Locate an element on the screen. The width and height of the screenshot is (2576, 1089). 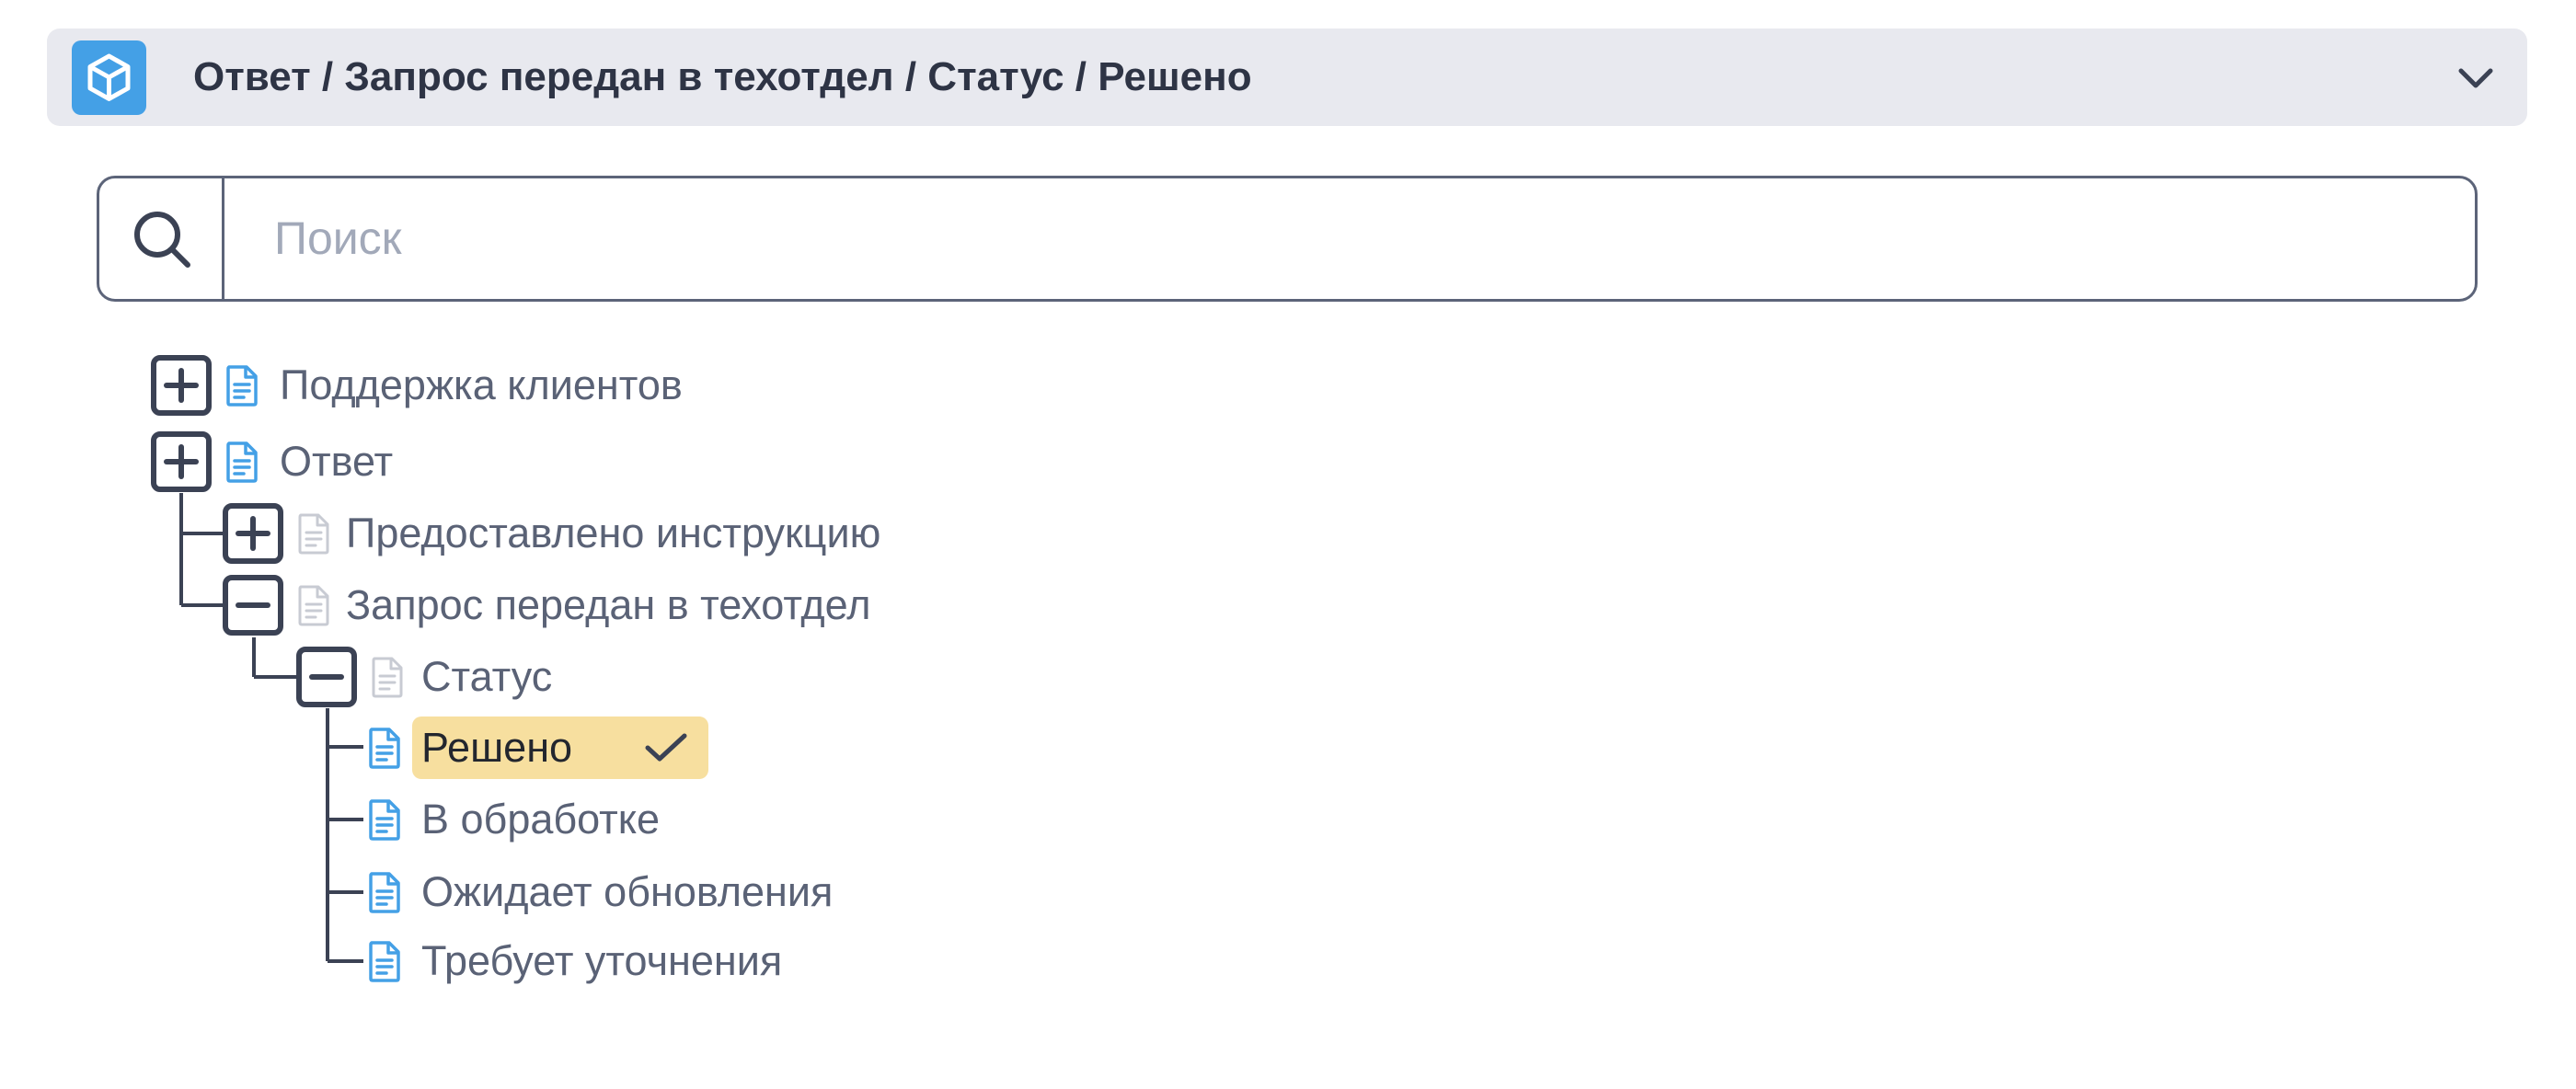
tree-node-label: Ожидает обновления is located at coordinates (627, 891).